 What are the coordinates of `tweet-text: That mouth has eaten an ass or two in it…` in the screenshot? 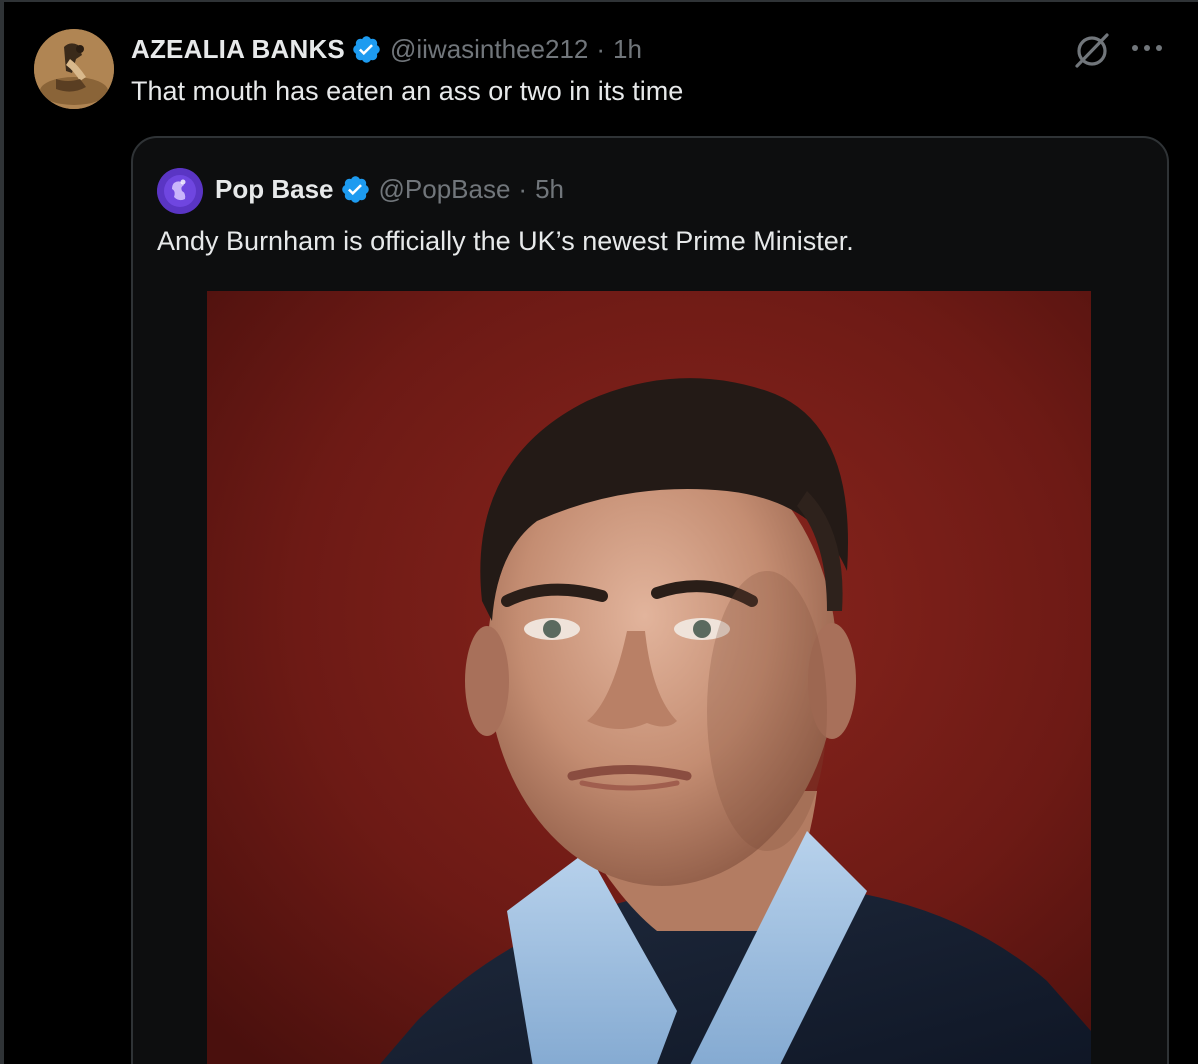 It's located at (407, 91).